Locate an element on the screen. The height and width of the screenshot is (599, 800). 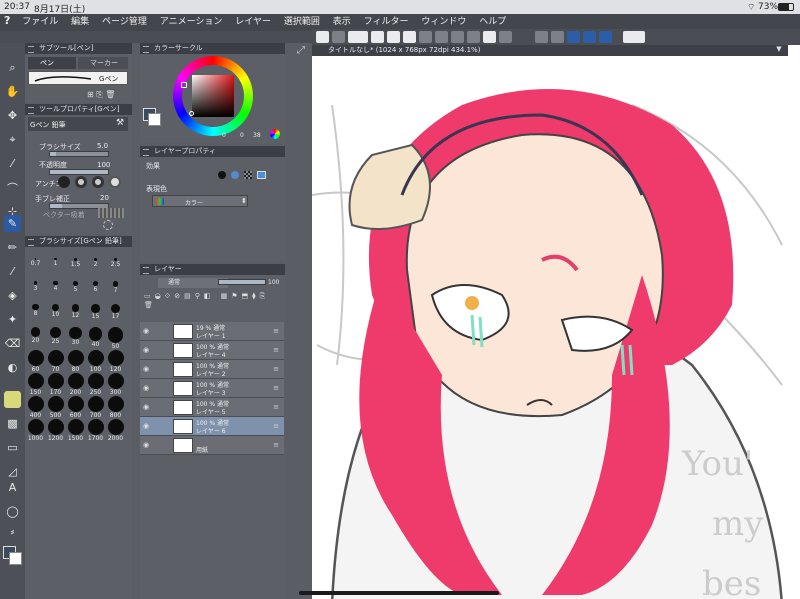
sv-marker is located at coordinates (191, 113).